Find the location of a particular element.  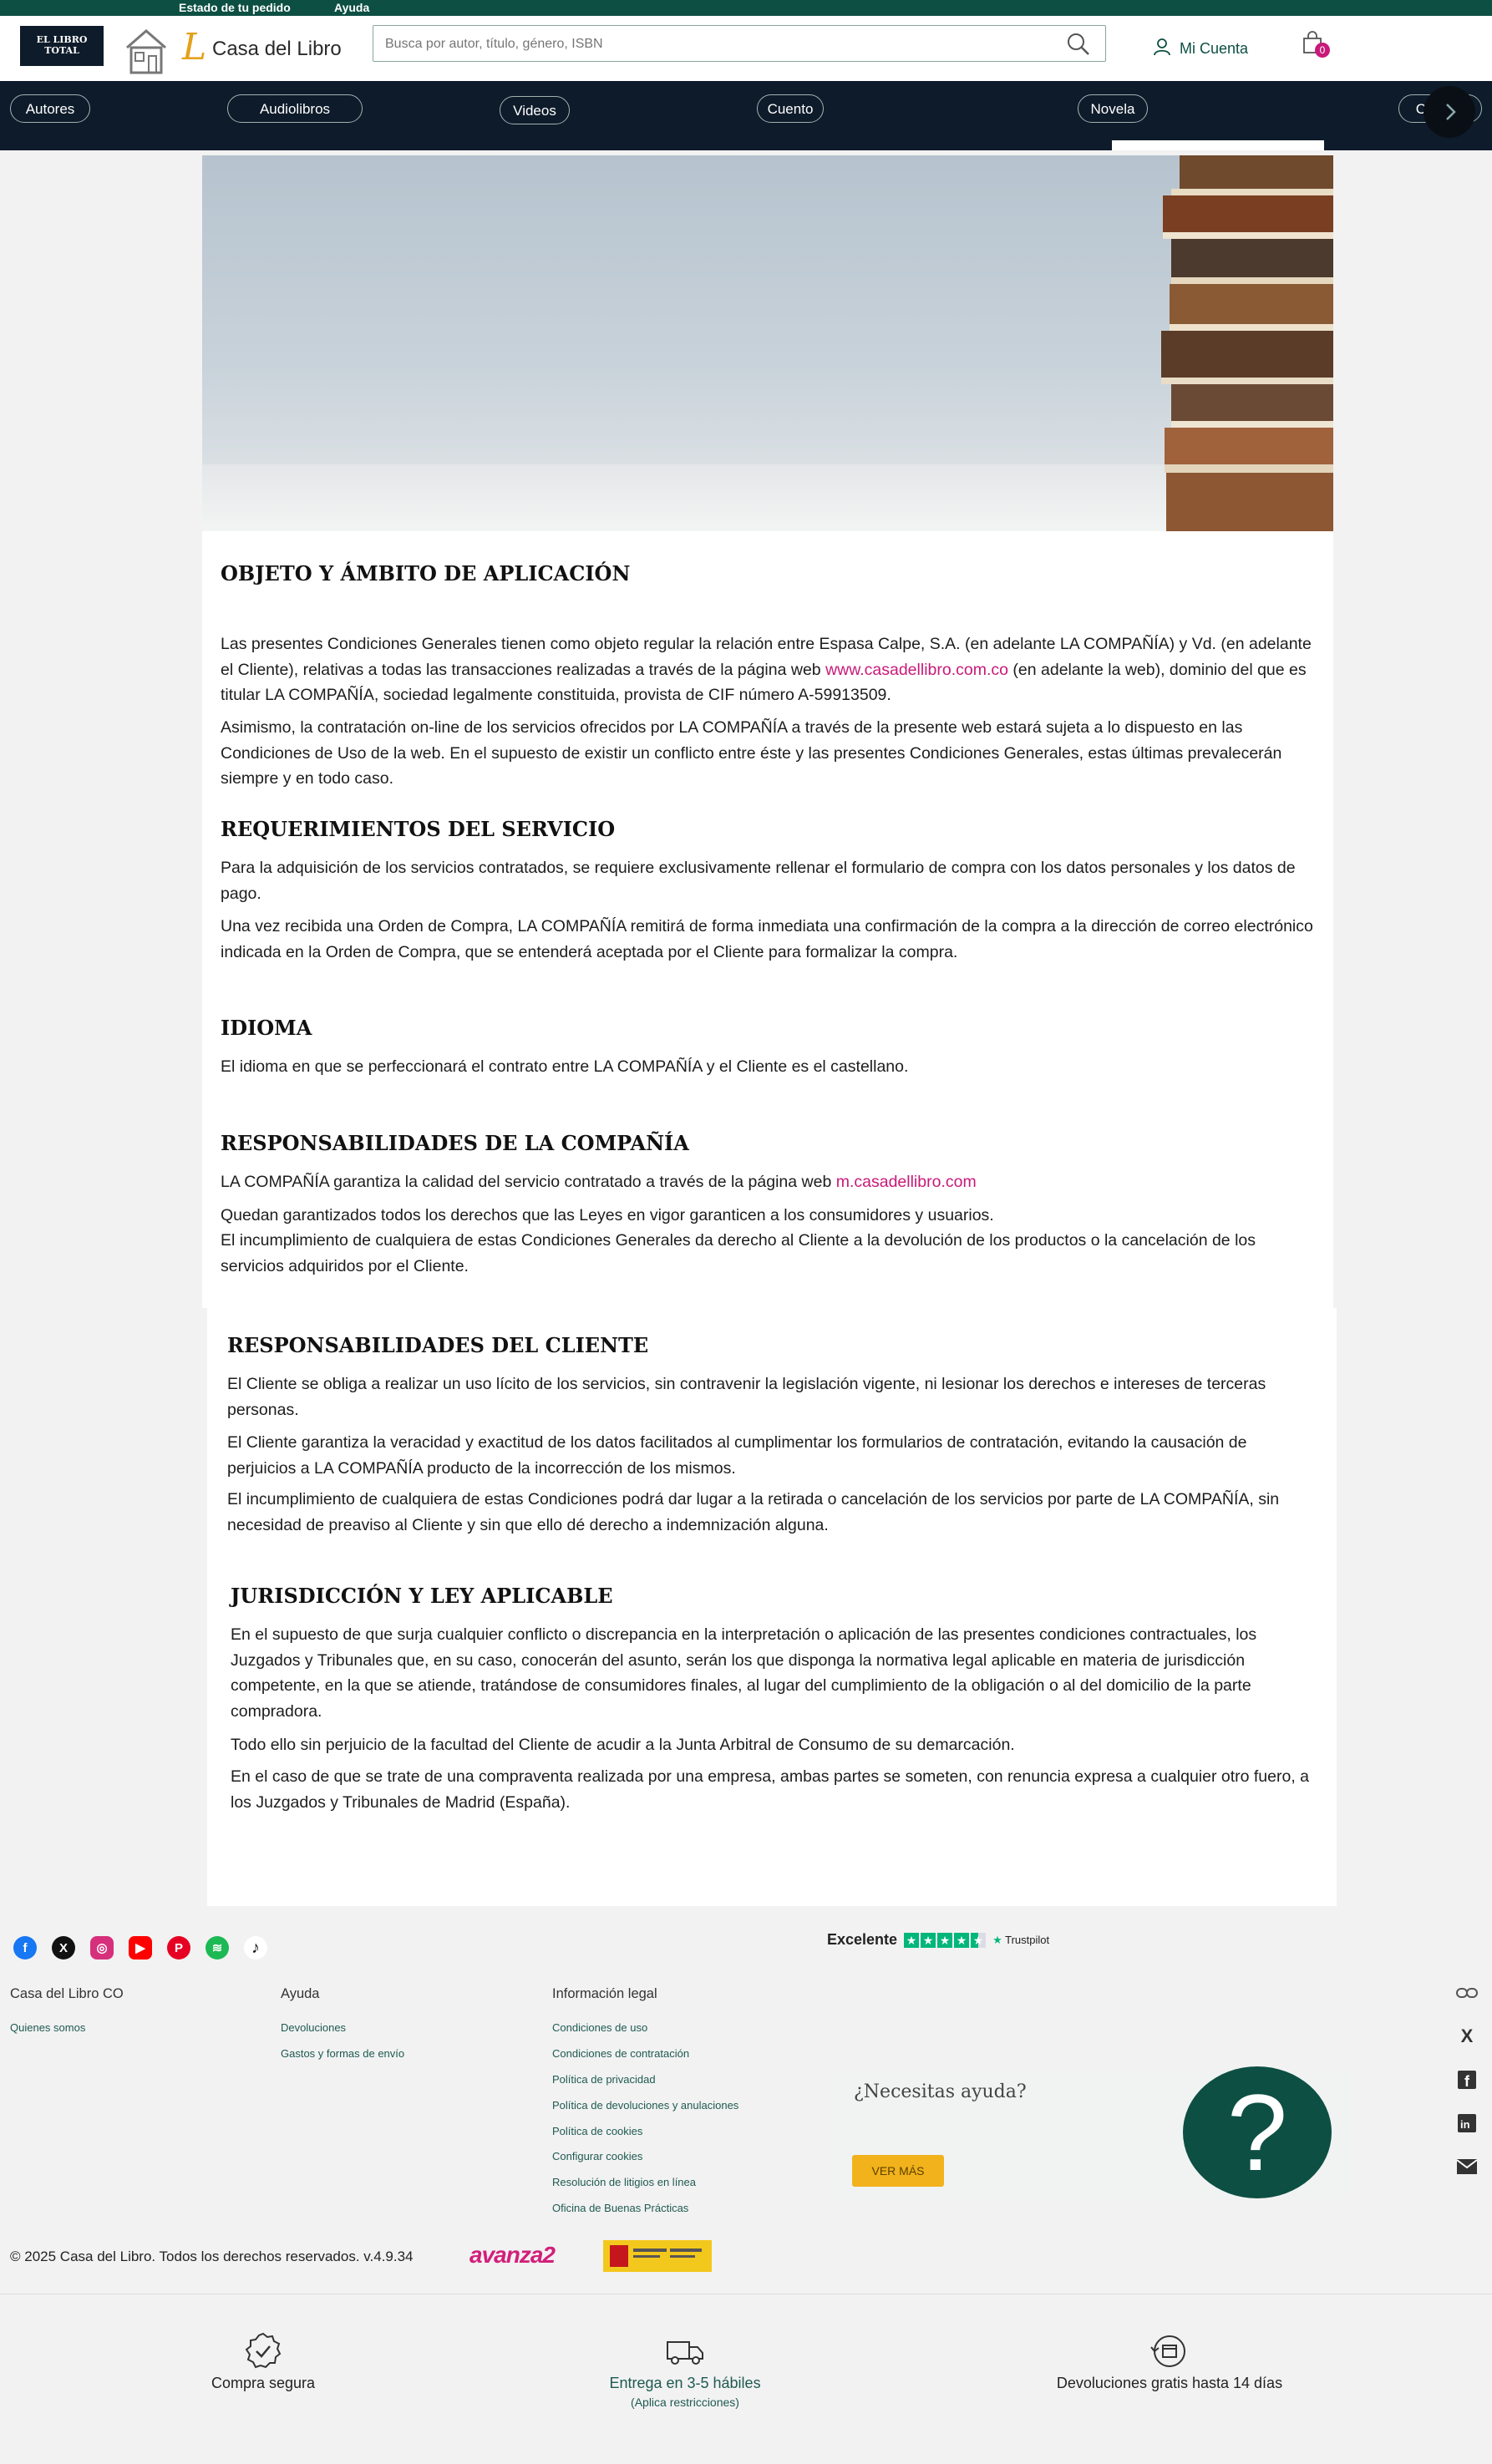

footer-col-title-company: Casa del Libro CO is located at coordinates (67, 1994).